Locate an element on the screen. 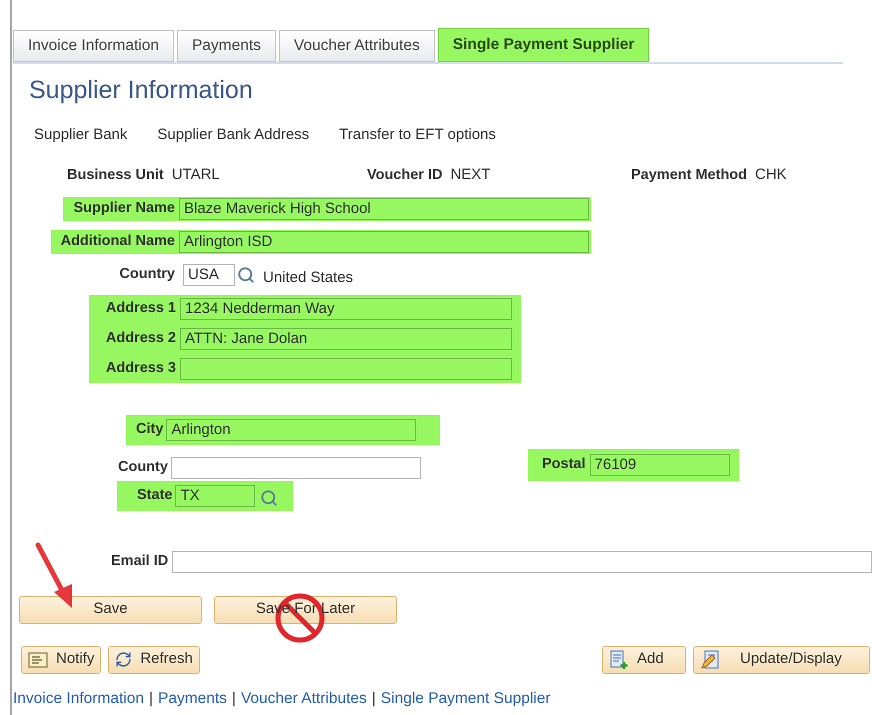 Image resolution: width=872 pixels, height=715 pixels. text-field: Blaze Maverick High School is located at coordinates (384, 209).